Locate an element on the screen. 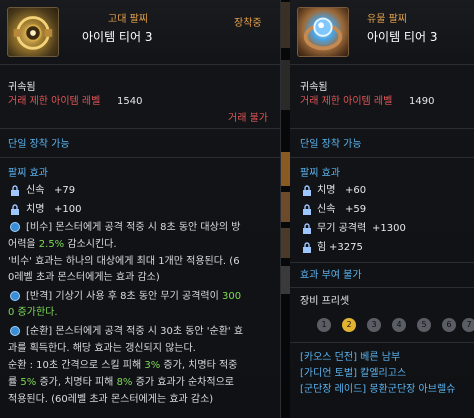  preset-slot-2: 2 is located at coordinates (349, 325).